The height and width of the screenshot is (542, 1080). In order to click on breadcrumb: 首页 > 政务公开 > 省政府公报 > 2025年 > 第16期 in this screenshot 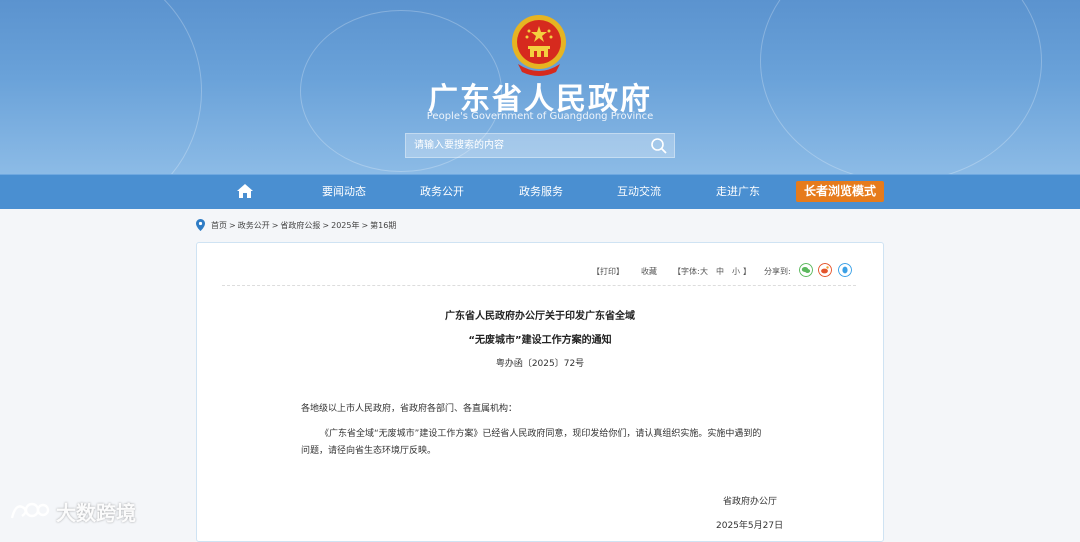, I will do `click(297, 225)`.